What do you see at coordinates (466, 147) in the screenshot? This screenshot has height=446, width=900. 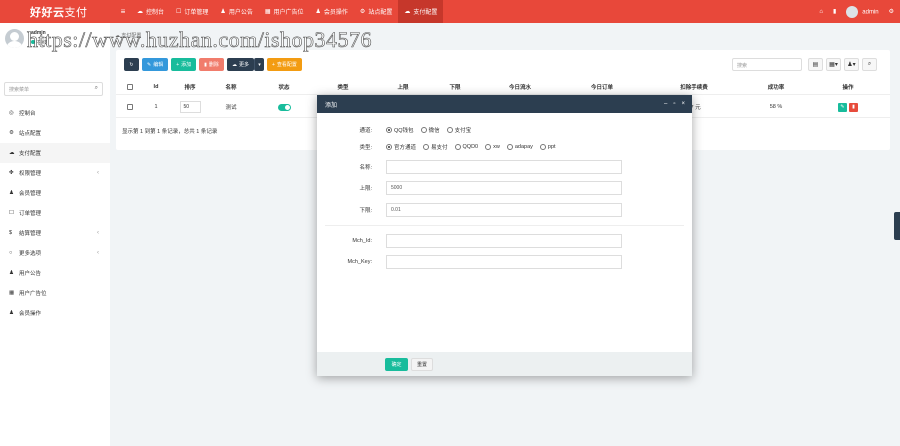 I see `type-option-qqd0: QQD0` at bounding box center [466, 147].